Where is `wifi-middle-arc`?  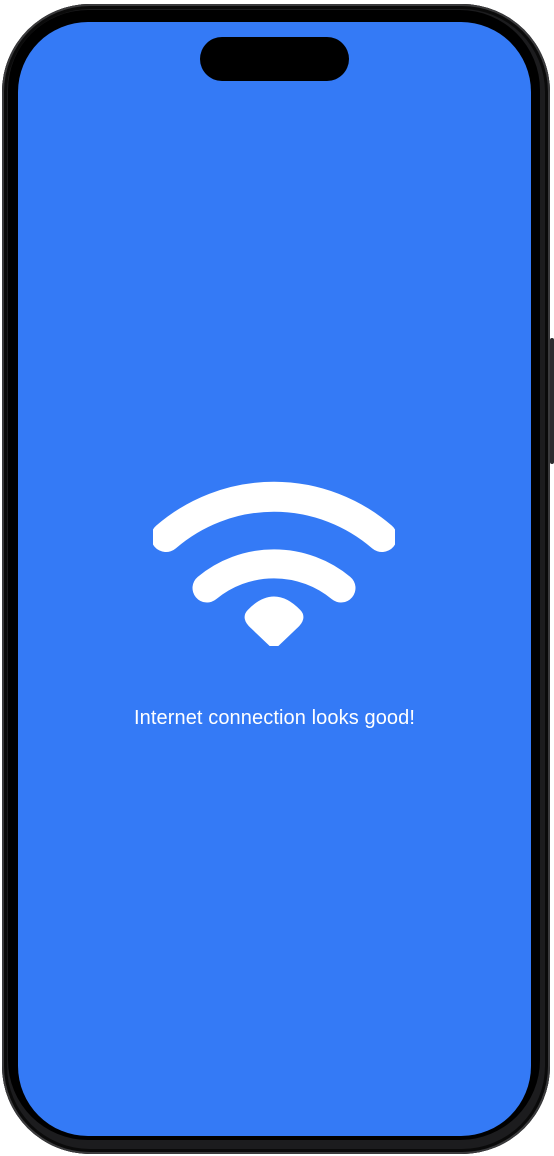 wifi-middle-arc is located at coordinates (274, 576).